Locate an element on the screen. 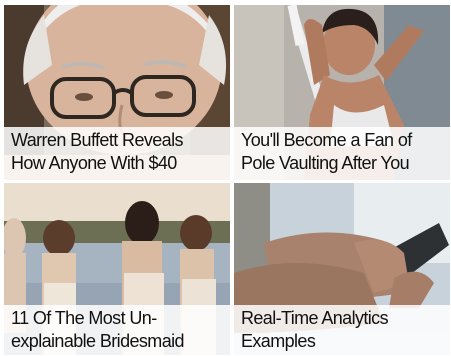 This screenshot has height=356, width=451. article-title-line-2: explainable Bridesmaid is located at coordinates (118, 341).